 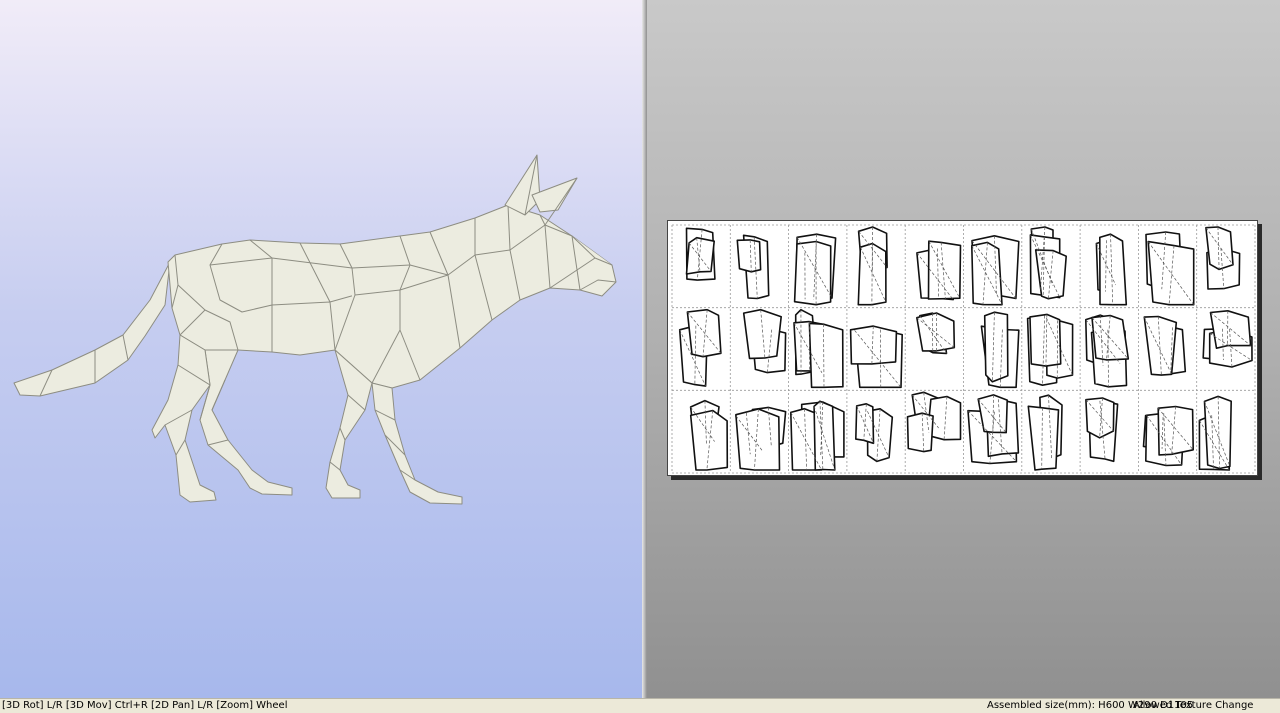 What do you see at coordinates (1193, 705) in the screenshot?
I see `texture-mode-label: Allowed Texture Change` at bounding box center [1193, 705].